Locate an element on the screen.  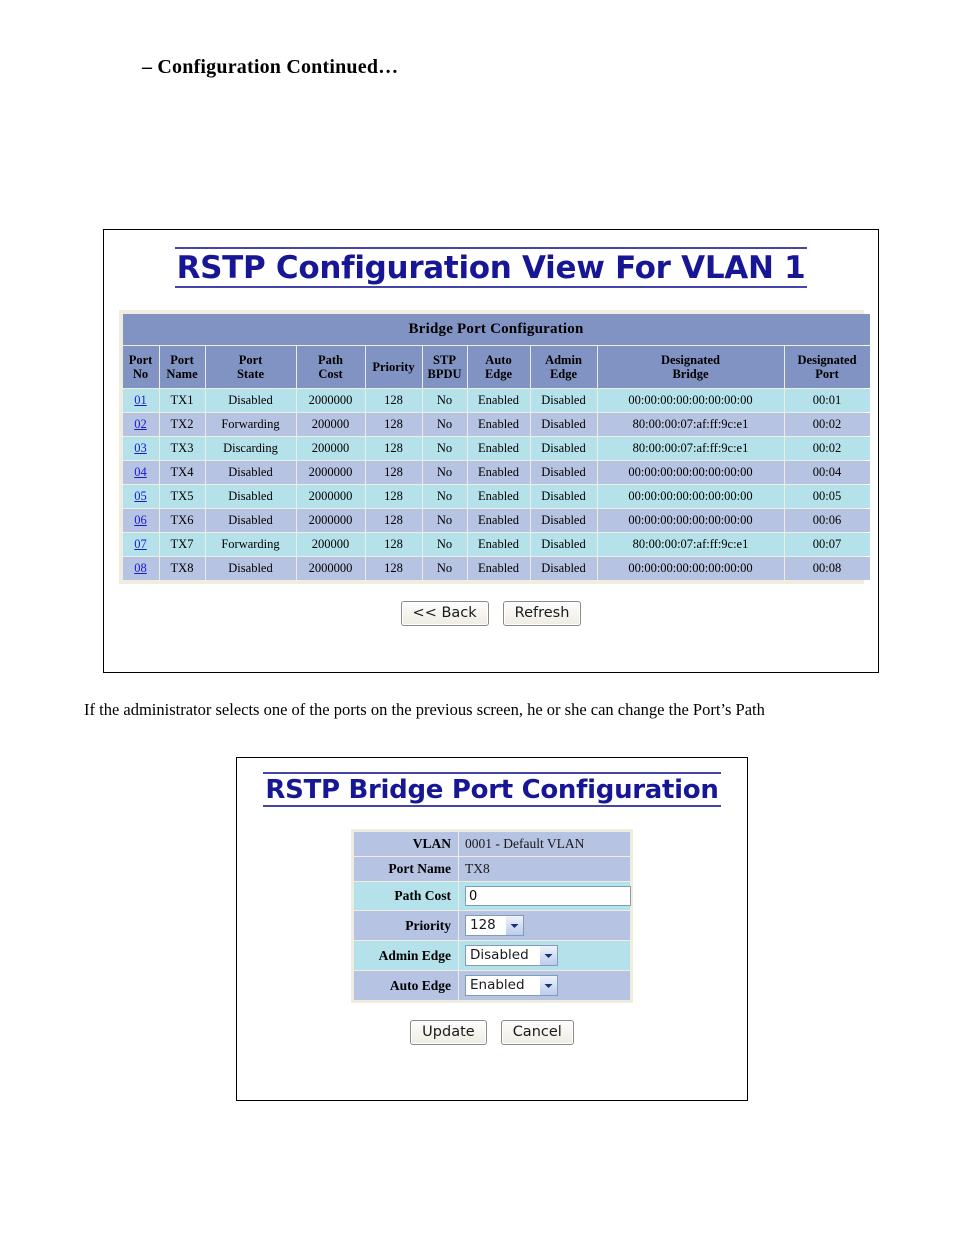
column-header-designated-bridge: Designated Bridge is located at coordinates (690, 367).